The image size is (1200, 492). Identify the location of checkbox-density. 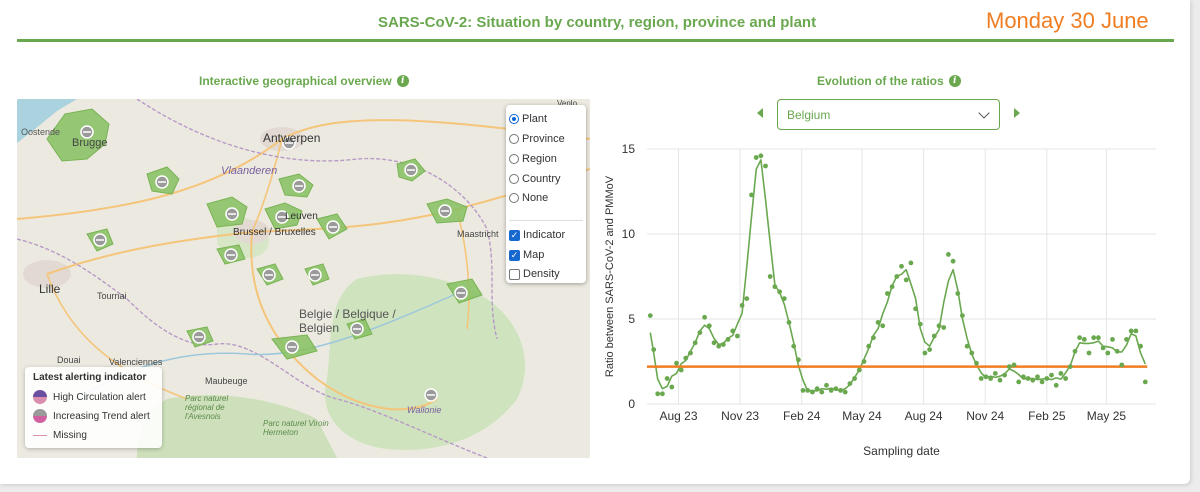
(514, 274).